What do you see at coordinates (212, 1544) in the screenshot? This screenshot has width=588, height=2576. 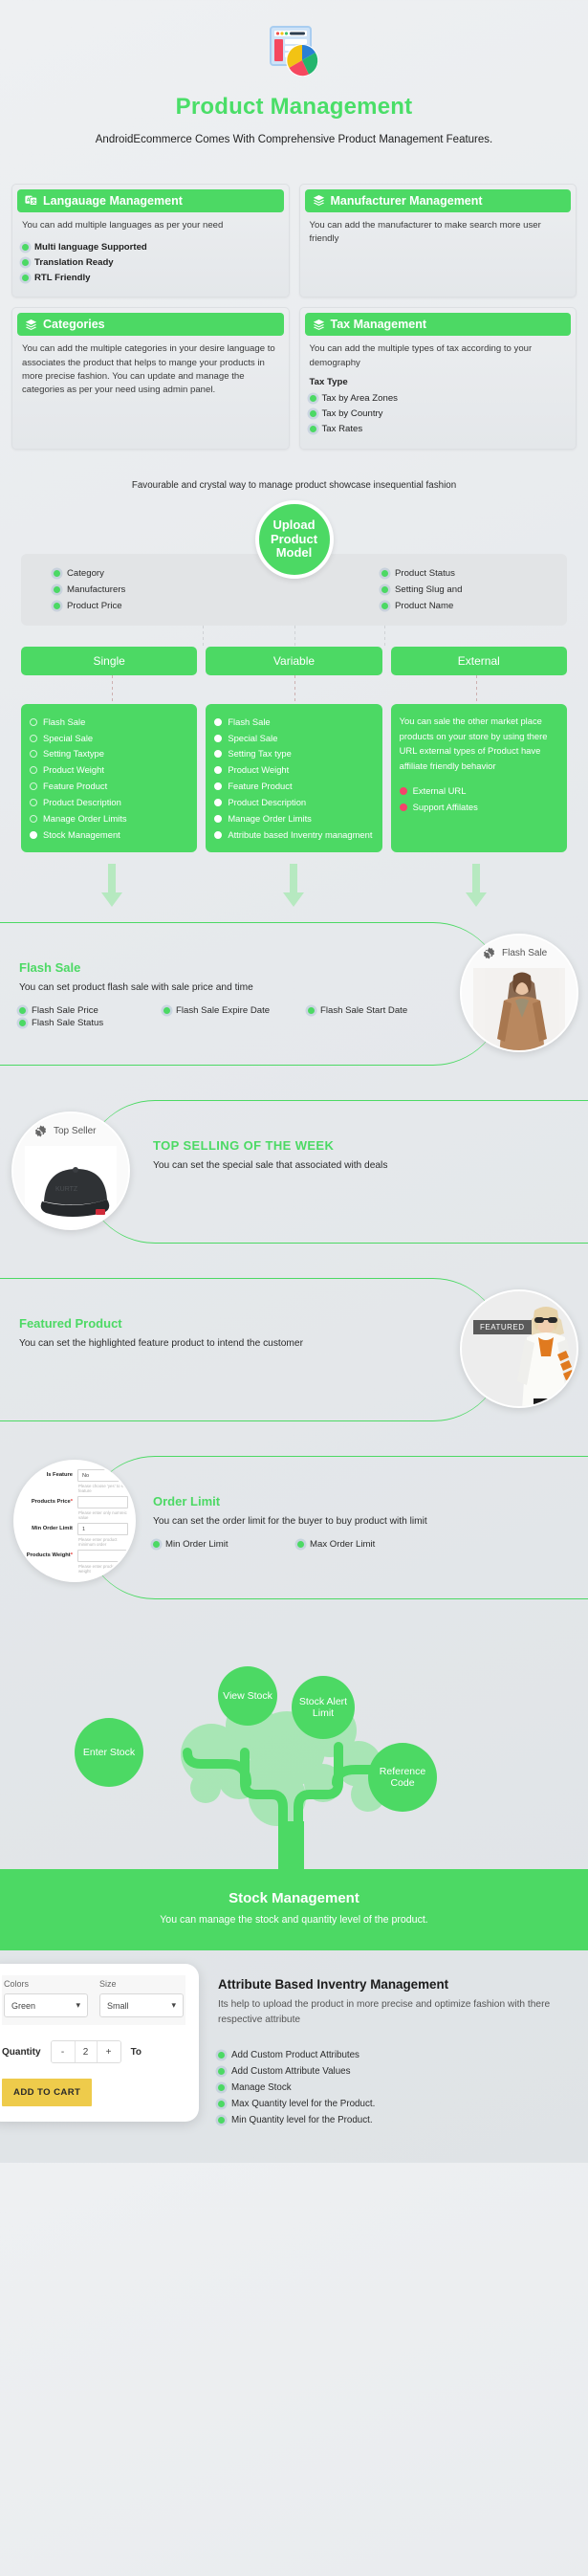 I see `list-item: Min Order Limit` at bounding box center [212, 1544].